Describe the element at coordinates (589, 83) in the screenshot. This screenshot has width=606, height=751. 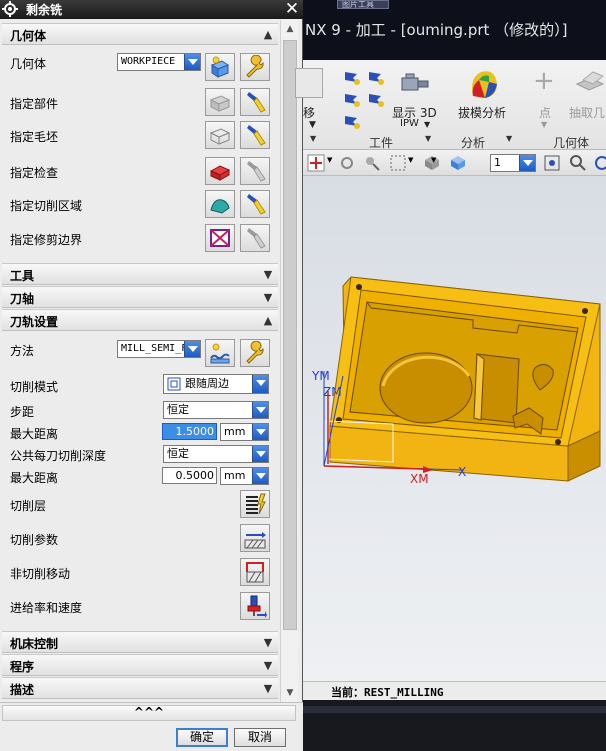
I see `extract-geometry-icon` at that location.